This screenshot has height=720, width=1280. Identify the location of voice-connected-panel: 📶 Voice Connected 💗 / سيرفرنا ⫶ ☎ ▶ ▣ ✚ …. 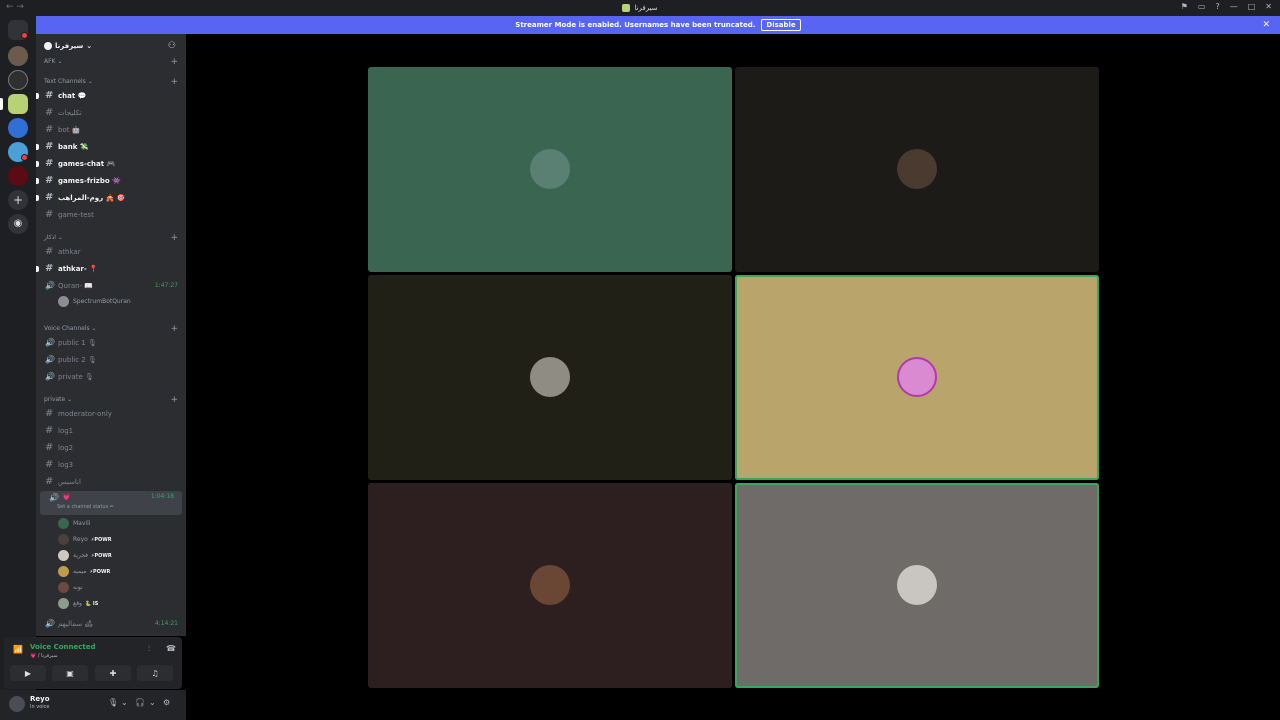
(93, 663).